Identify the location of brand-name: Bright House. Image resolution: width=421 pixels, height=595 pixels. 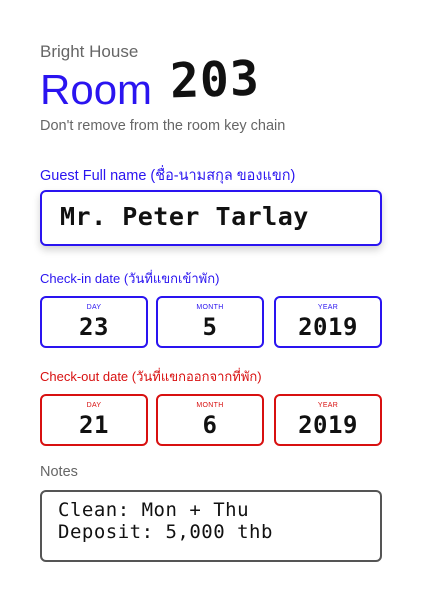
(89, 51).